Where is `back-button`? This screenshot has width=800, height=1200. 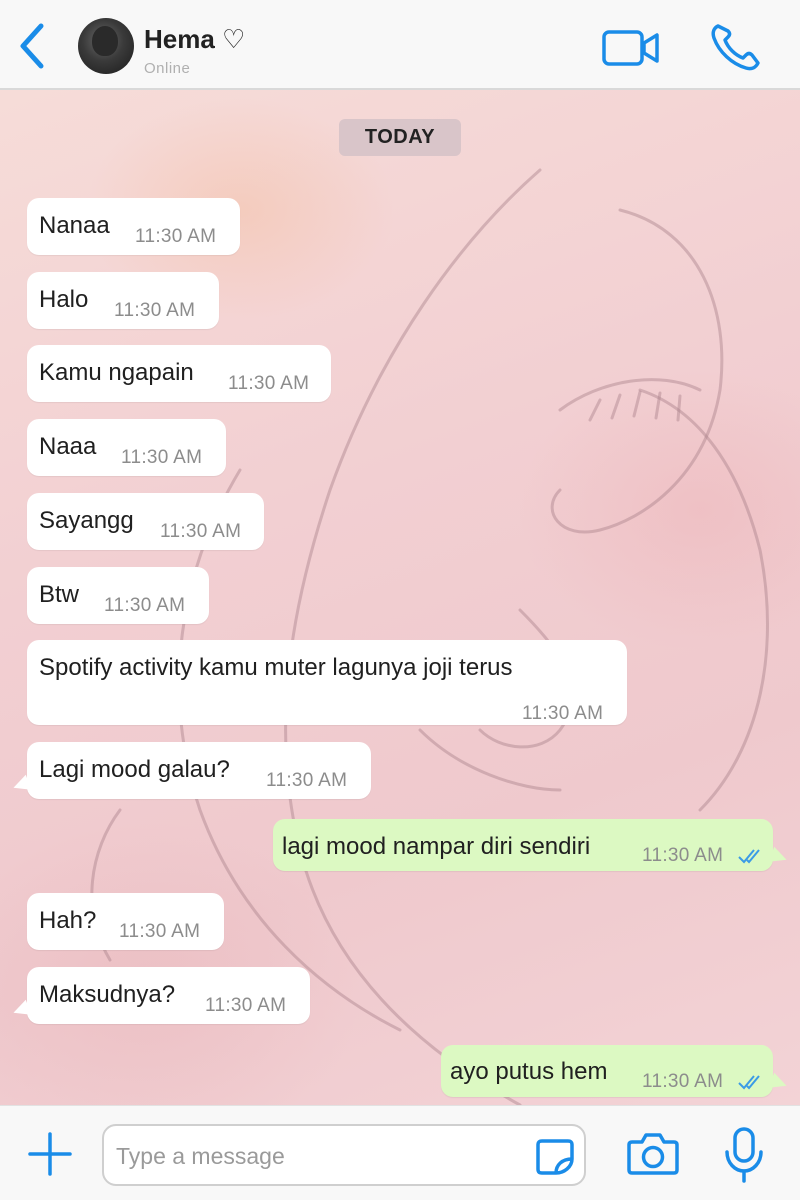 back-button is located at coordinates (32, 46).